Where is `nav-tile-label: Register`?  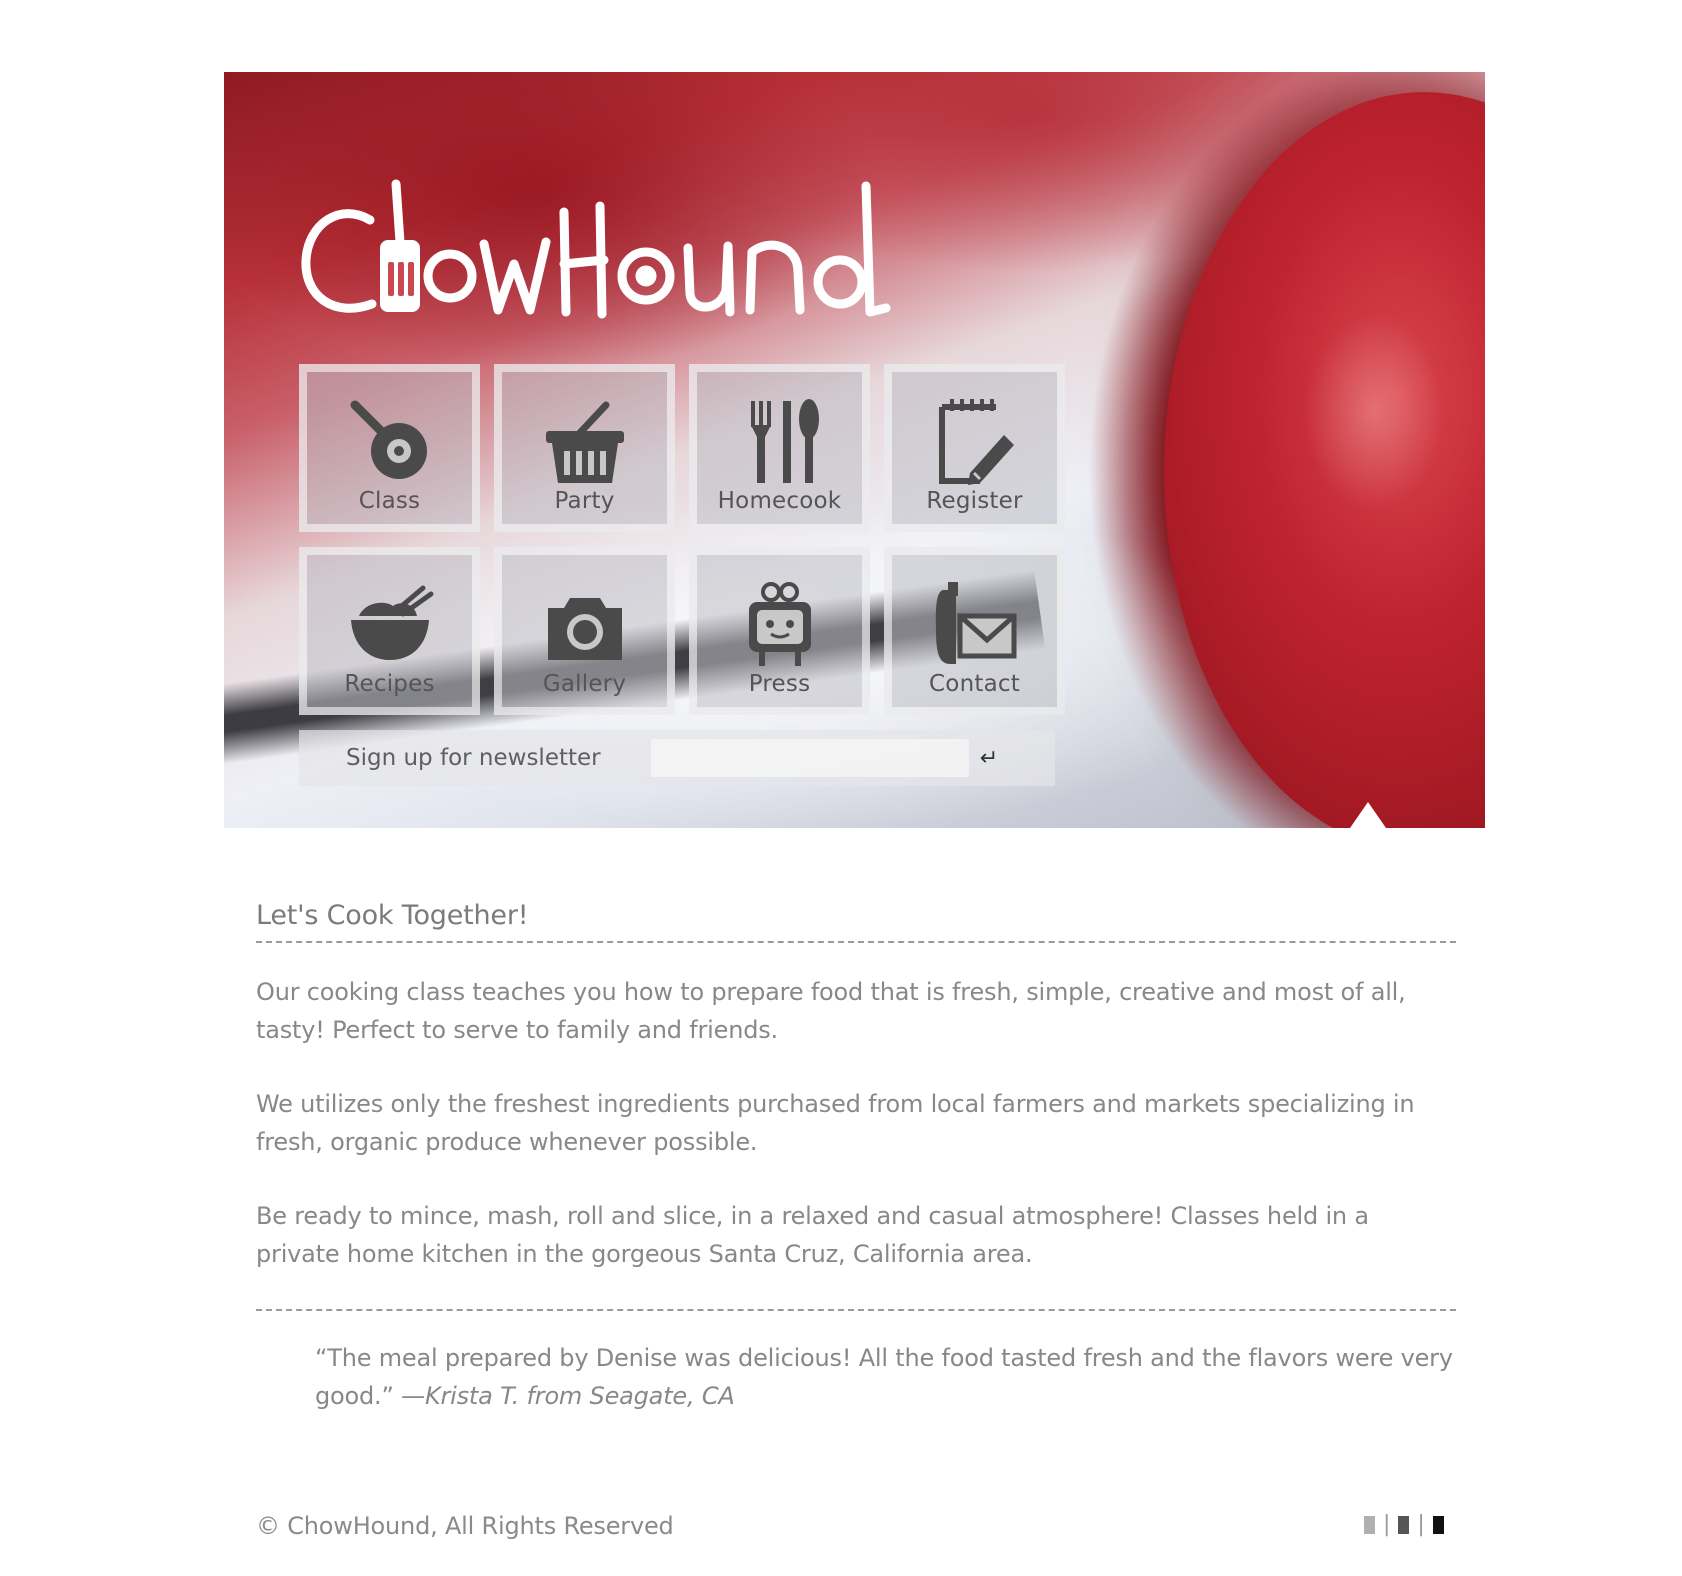
nav-tile-label: Register is located at coordinates (974, 501).